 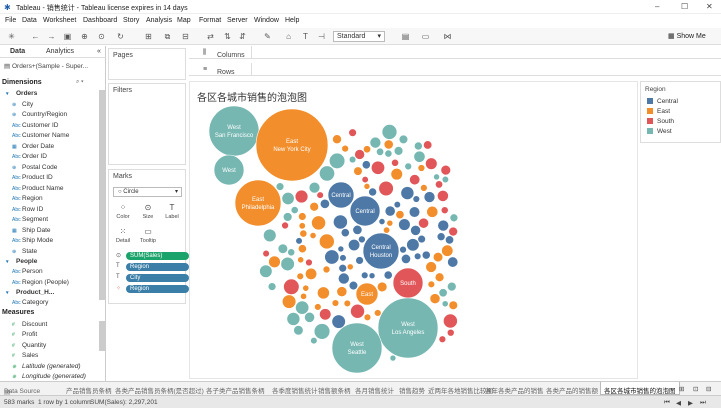 I want to click on pill-sum-sales: SUM(Sales), so click(x=157, y=256).